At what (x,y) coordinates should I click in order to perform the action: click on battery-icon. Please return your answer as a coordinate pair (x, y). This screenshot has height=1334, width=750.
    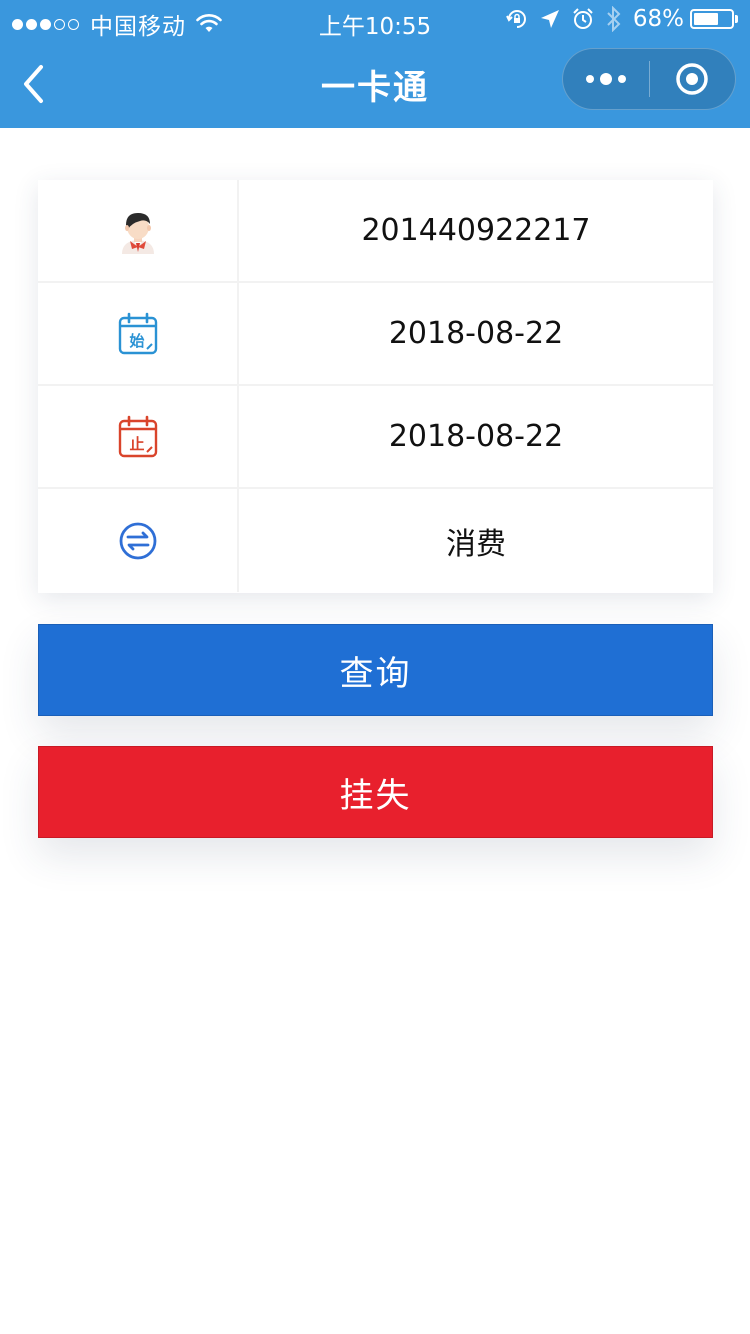
    Looking at the image, I should click on (712, 19).